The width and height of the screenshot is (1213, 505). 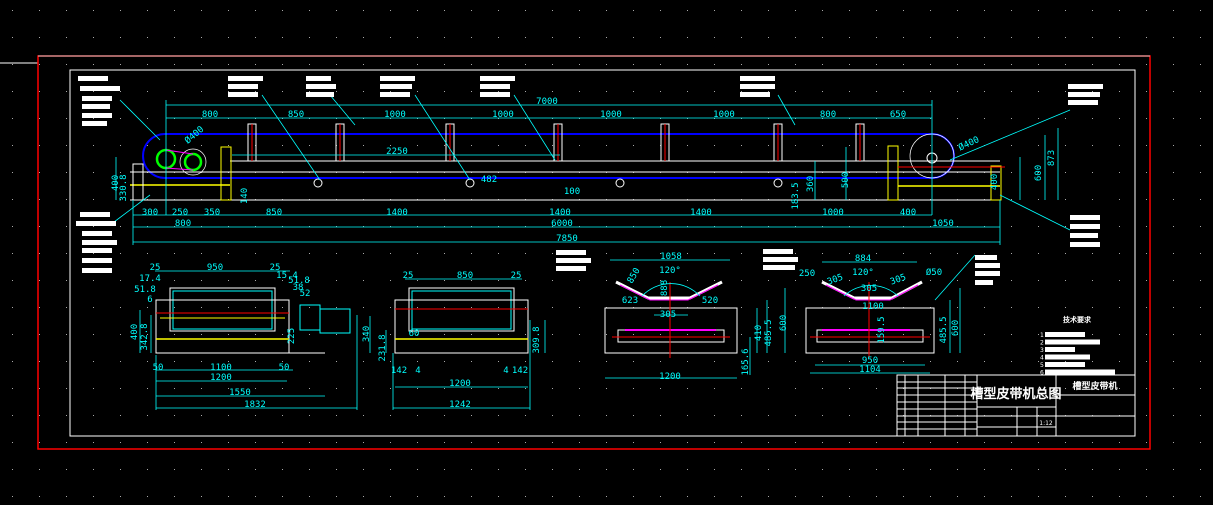 What do you see at coordinates (240, 393) in the screenshot?
I see `dimension-label: 1550` at bounding box center [240, 393].